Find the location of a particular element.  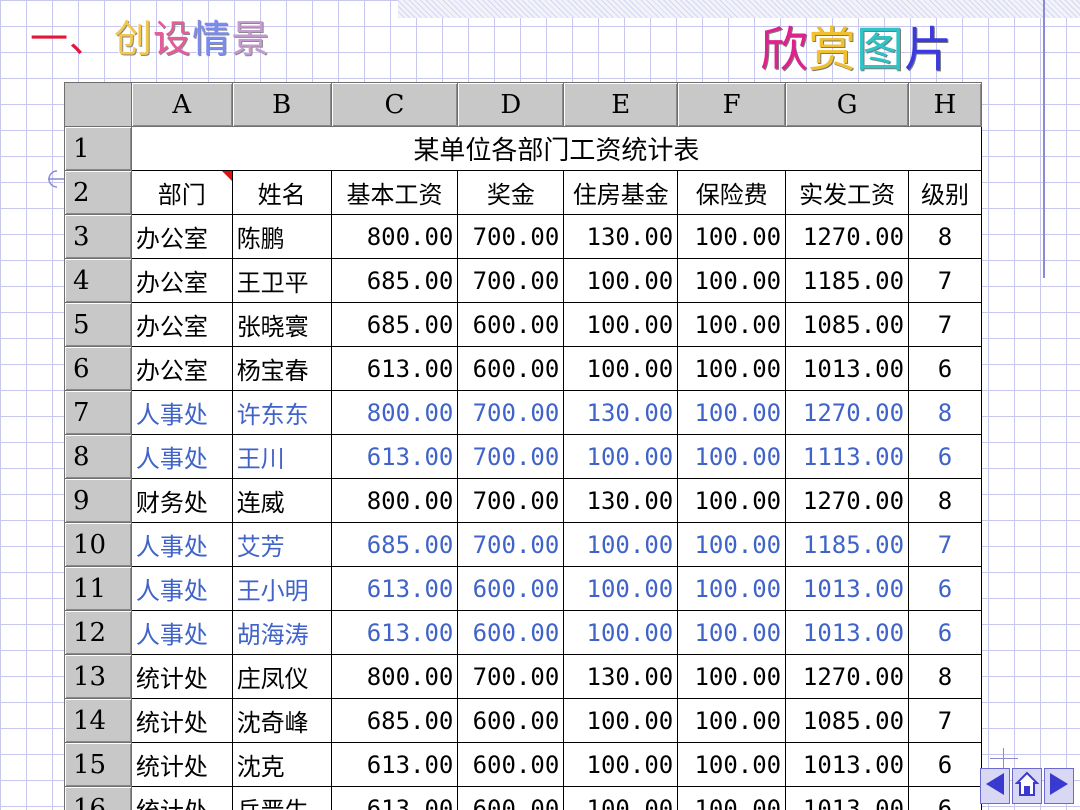

triangle-right-nav-button is located at coordinates (1059, 786).